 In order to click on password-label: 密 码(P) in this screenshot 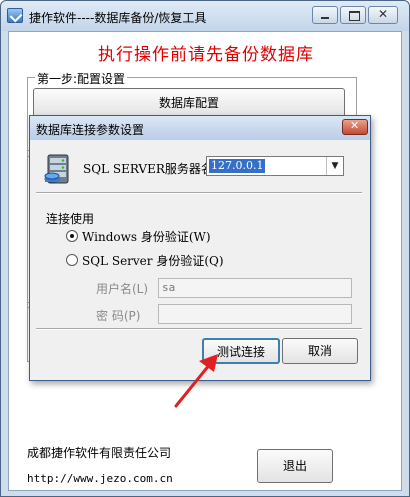, I will do `click(118, 316)`.